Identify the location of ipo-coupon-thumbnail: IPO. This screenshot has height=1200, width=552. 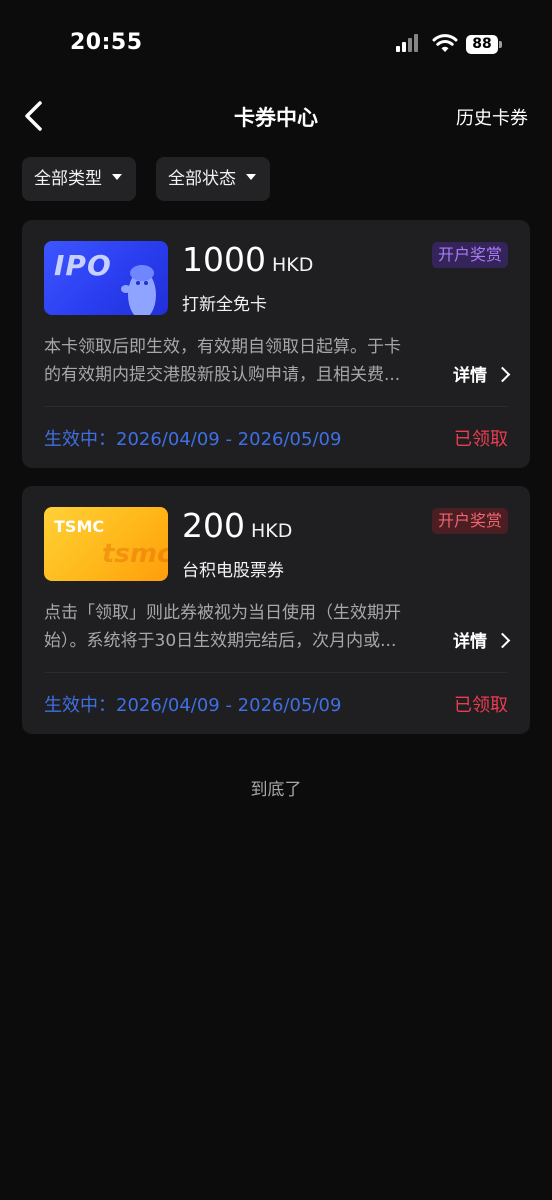
(106, 278).